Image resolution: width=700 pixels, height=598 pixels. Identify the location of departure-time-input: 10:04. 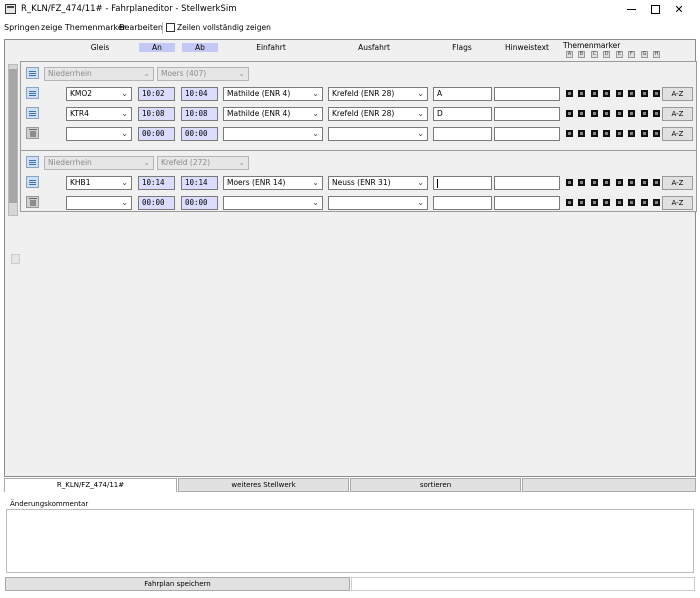
(199, 94).